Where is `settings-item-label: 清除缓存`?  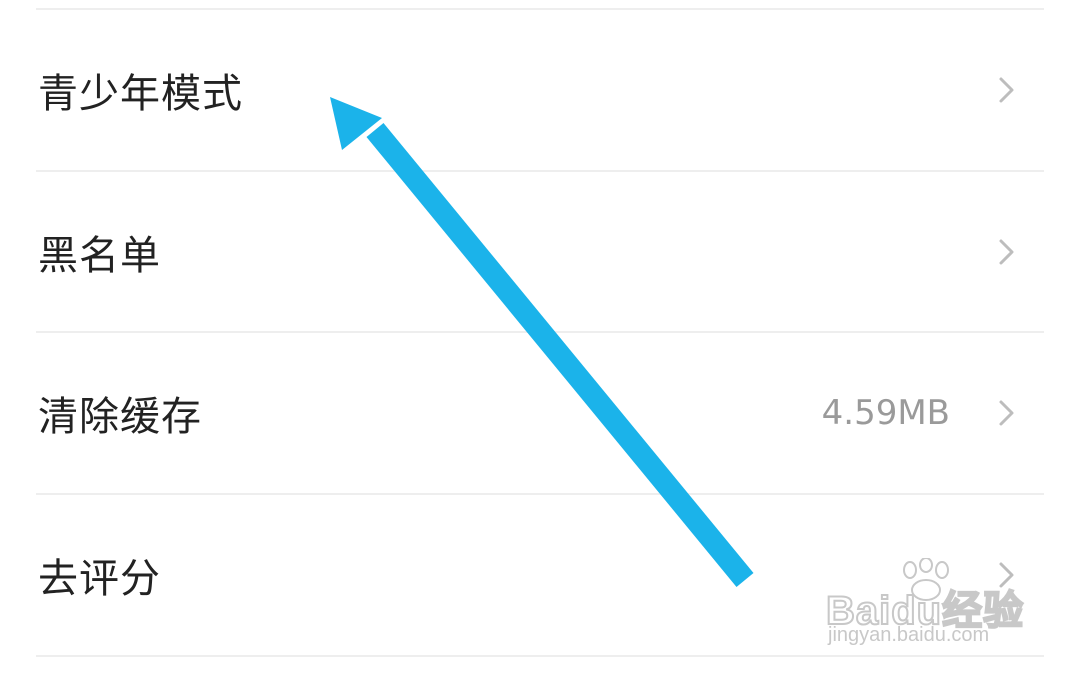 settings-item-label: 清除缓存 is located at coordinates (120, 417).